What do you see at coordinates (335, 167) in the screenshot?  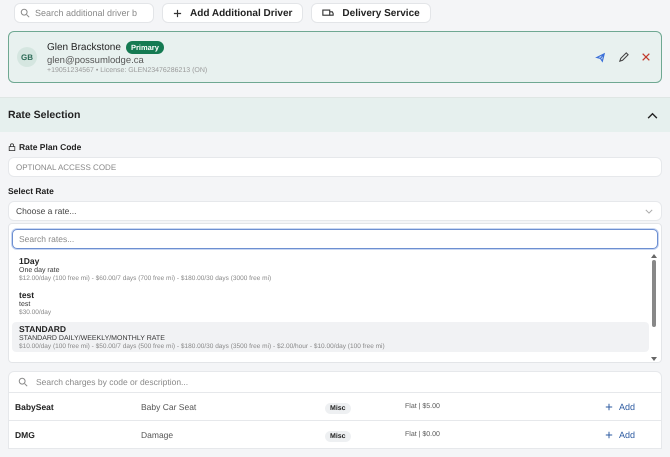 I see `access-code-field: OPTIONAL ACCESS CODE` at bounding box center [335, 167].